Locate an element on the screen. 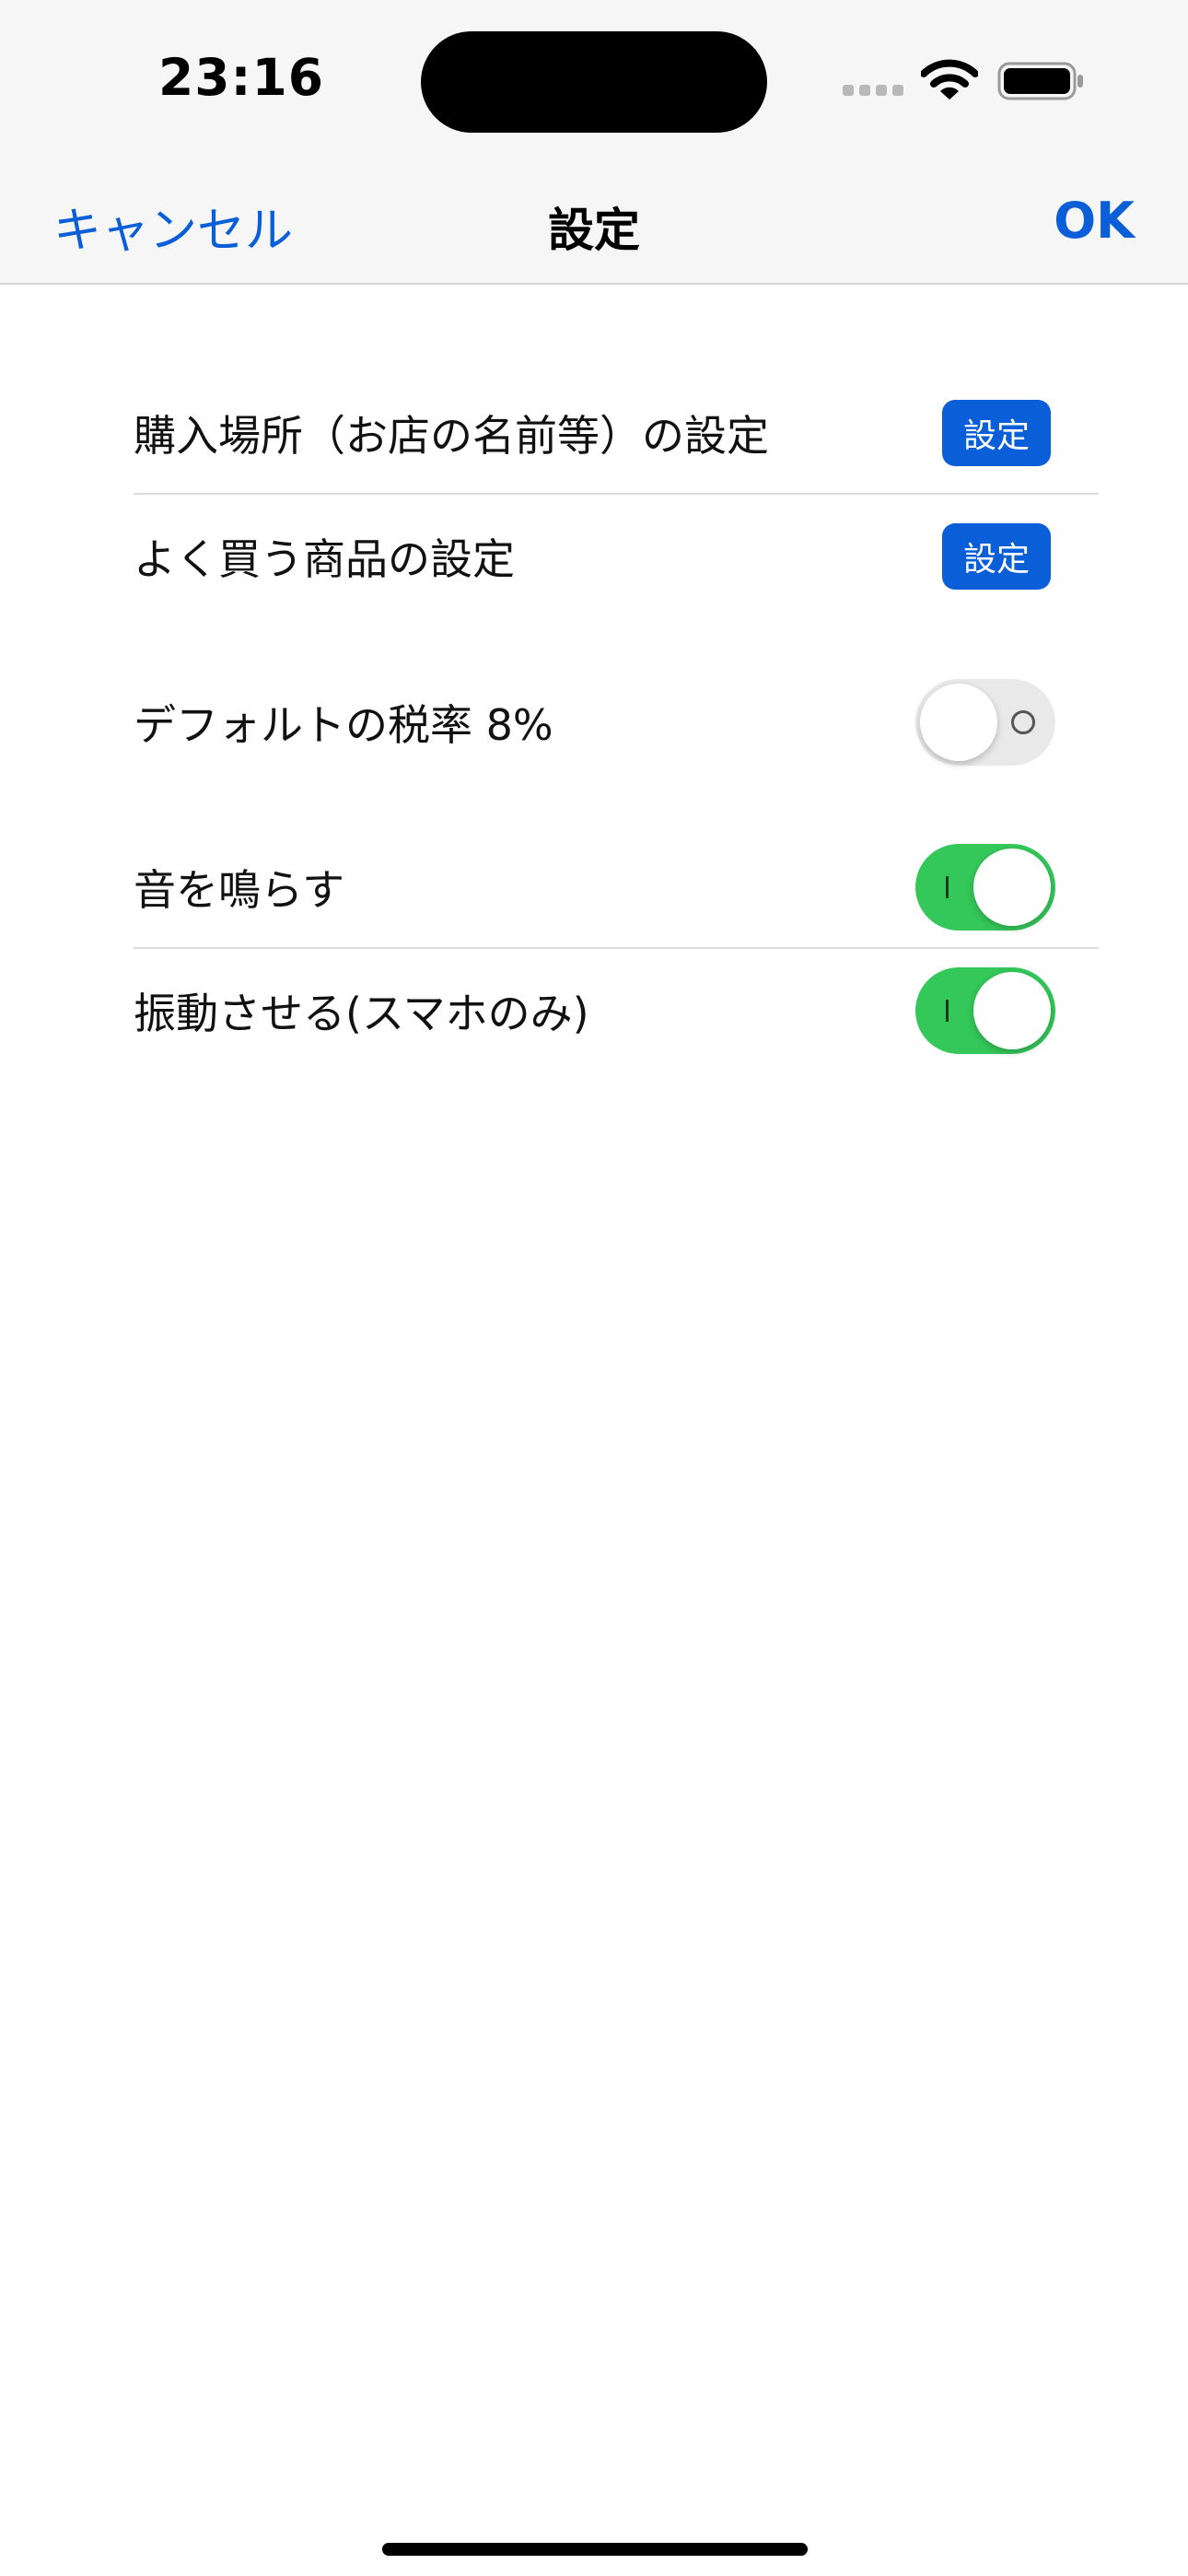 The height and width of the screenshot is (2576, 1188). store-setting-row: 購入場所（お店の名前等）の設定 設定 is located at coordinates (616, 433).